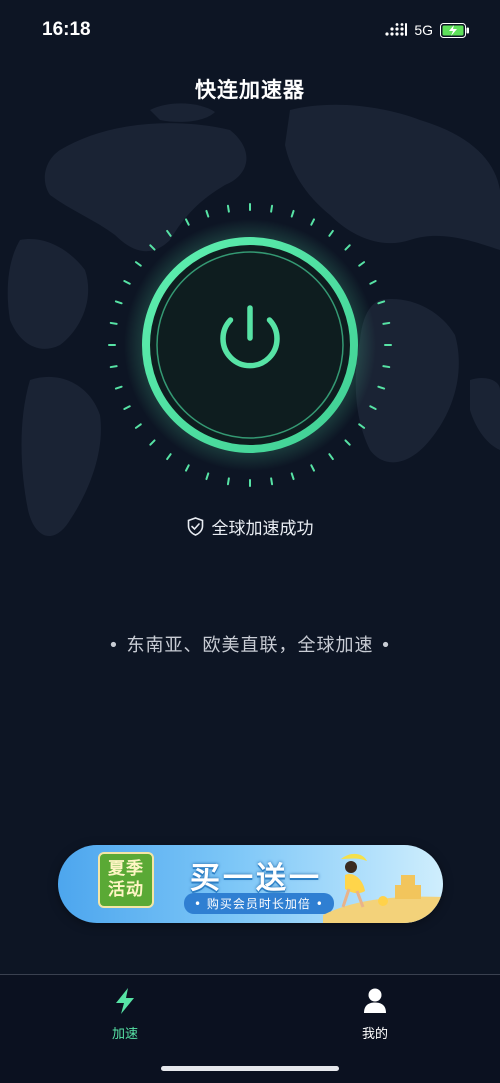 The height and width of the screenshot is (1083, 500). I want to click on battery-charging-icon, so click(454, 30).